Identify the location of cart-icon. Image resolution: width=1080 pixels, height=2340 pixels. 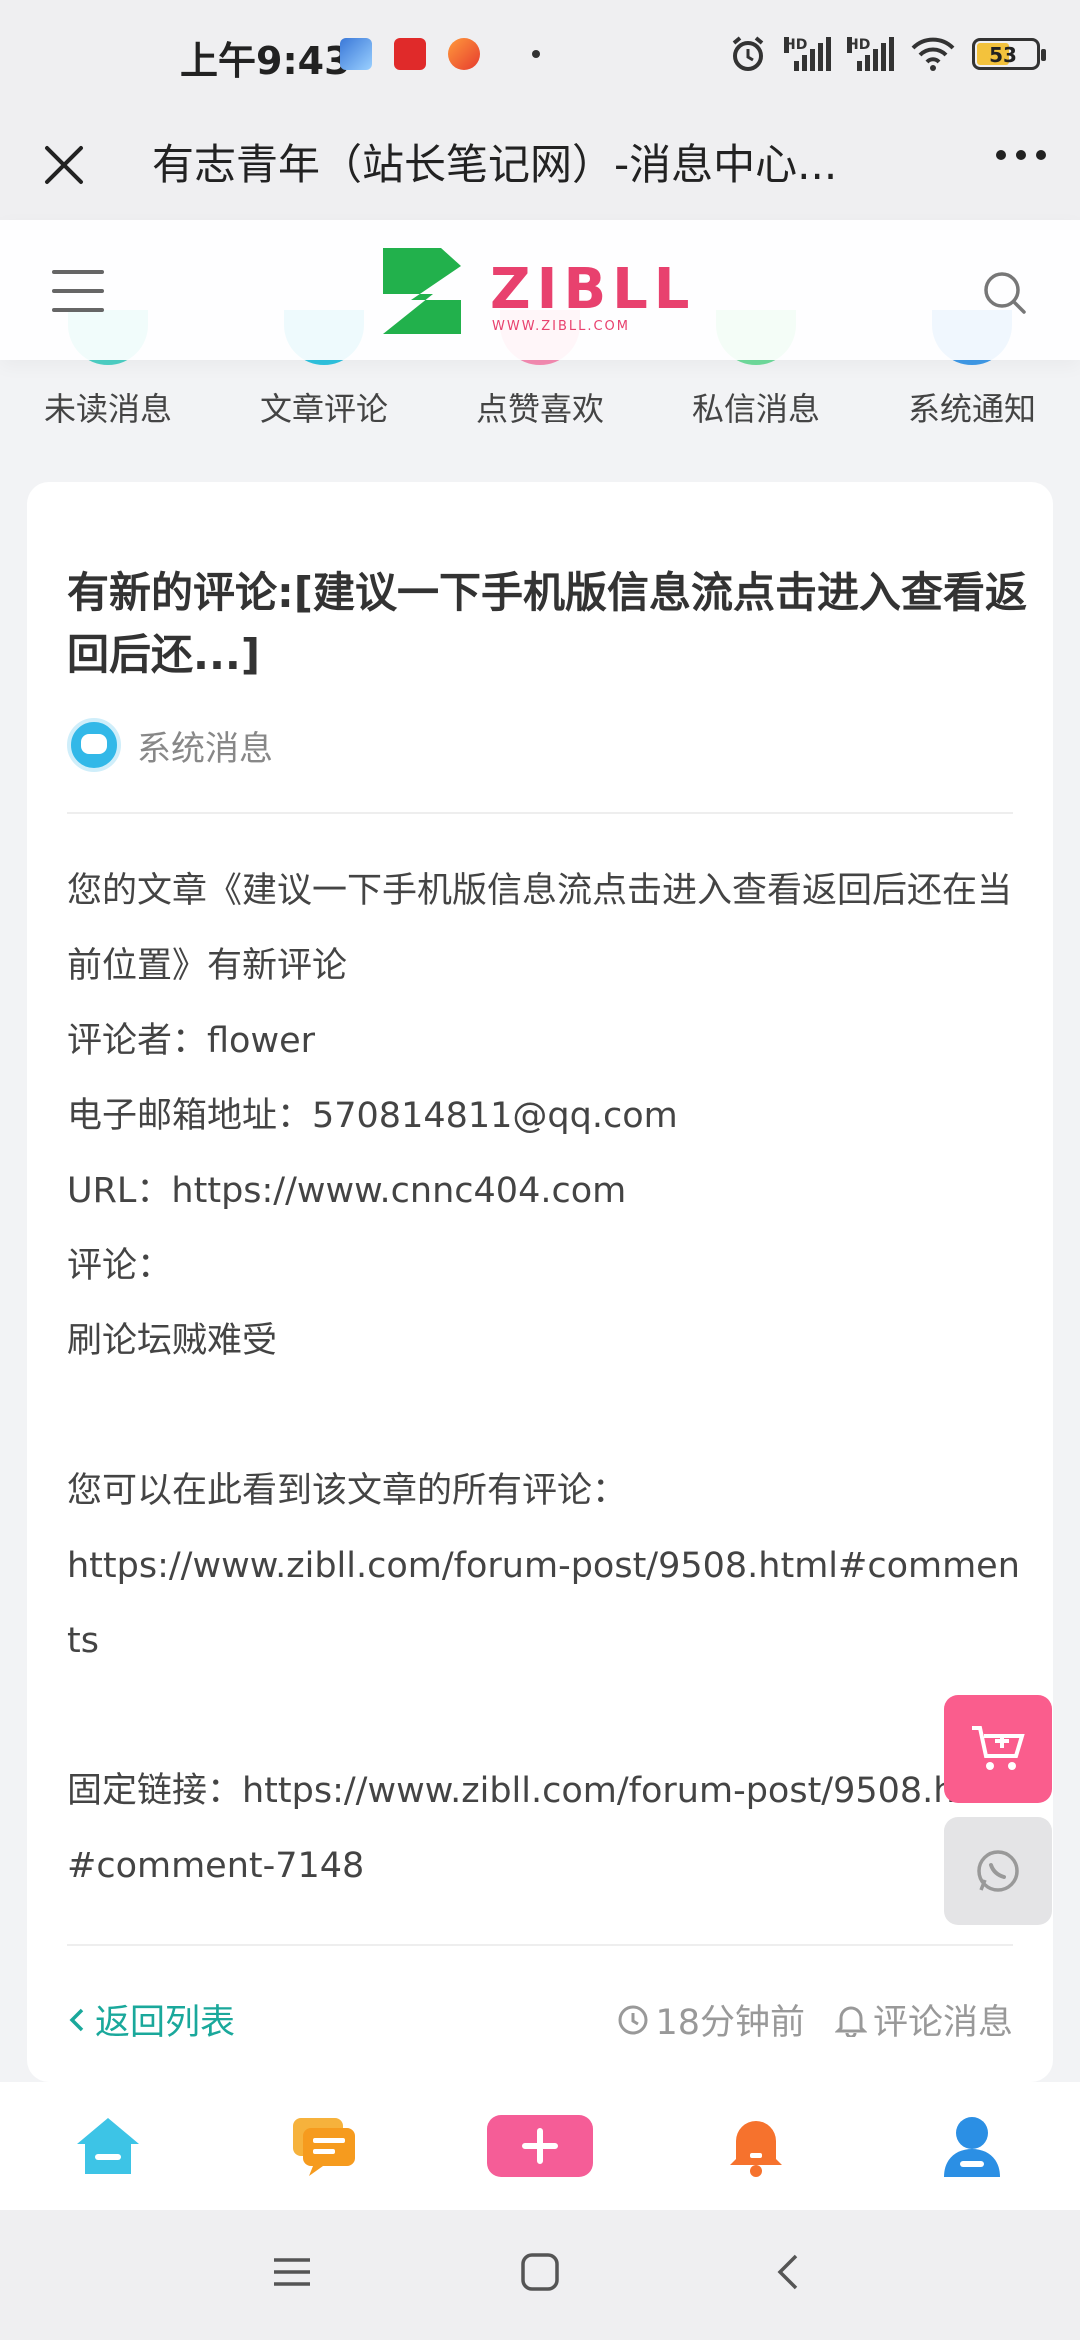
(998, 1748).